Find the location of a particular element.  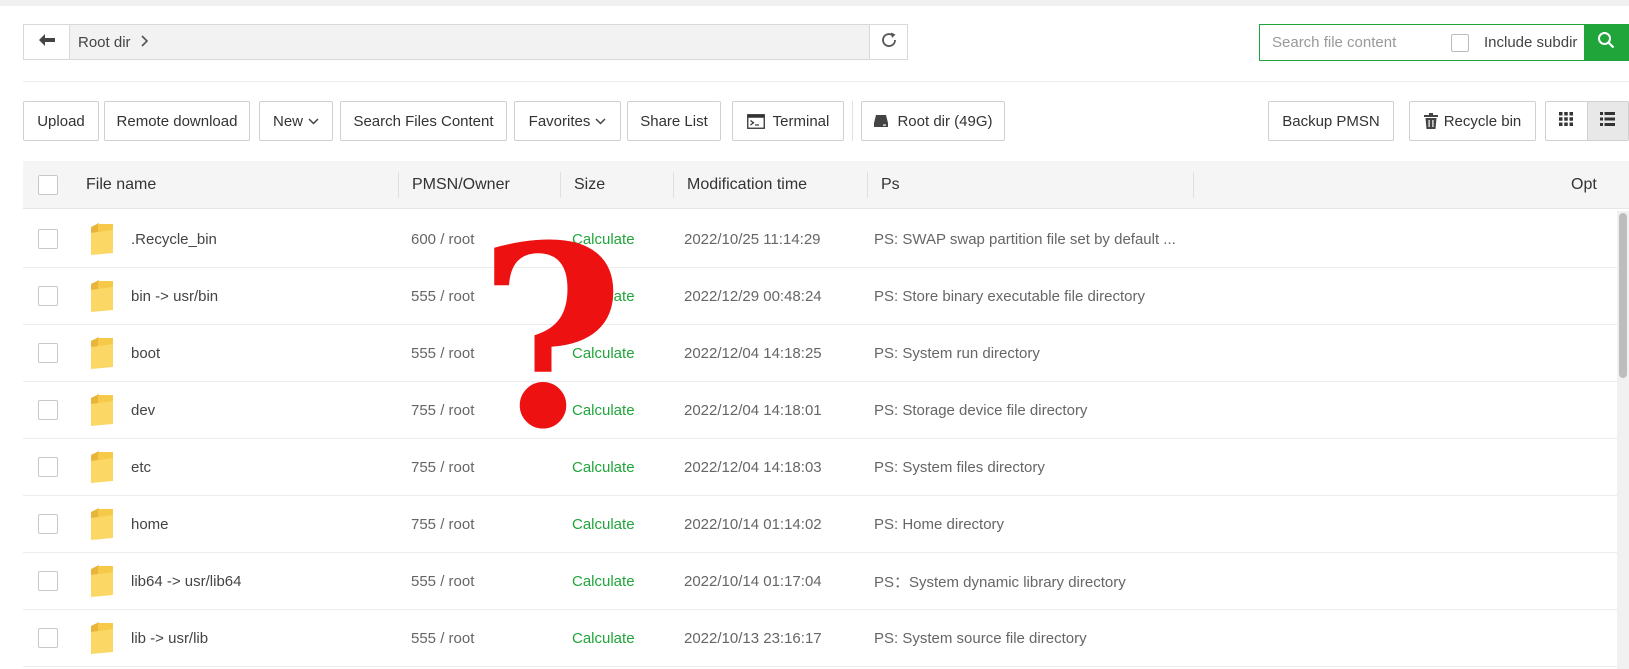

search-input is located at coordinates (1357, 42).